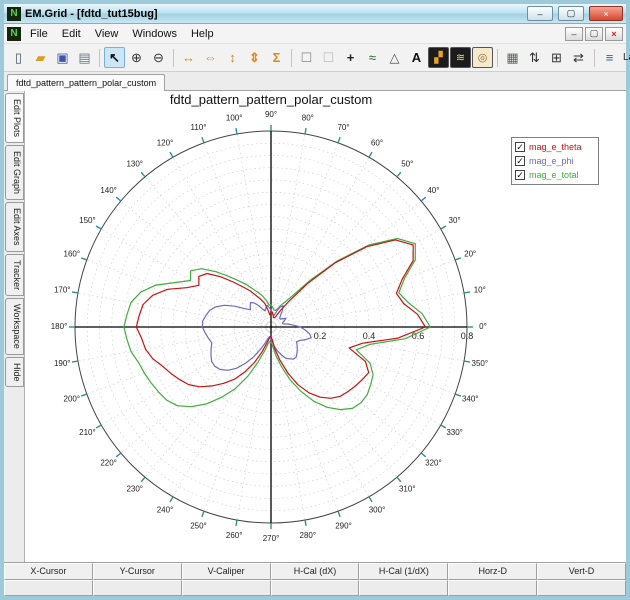 Image resolution: width=630 pixels, height=600 pixels. What do you see at coordinates (315, 34) in the screenshot?
I see `menu-bar: N File Edit View Windows Help – ▢ ×` at bounding box center [315, 34].